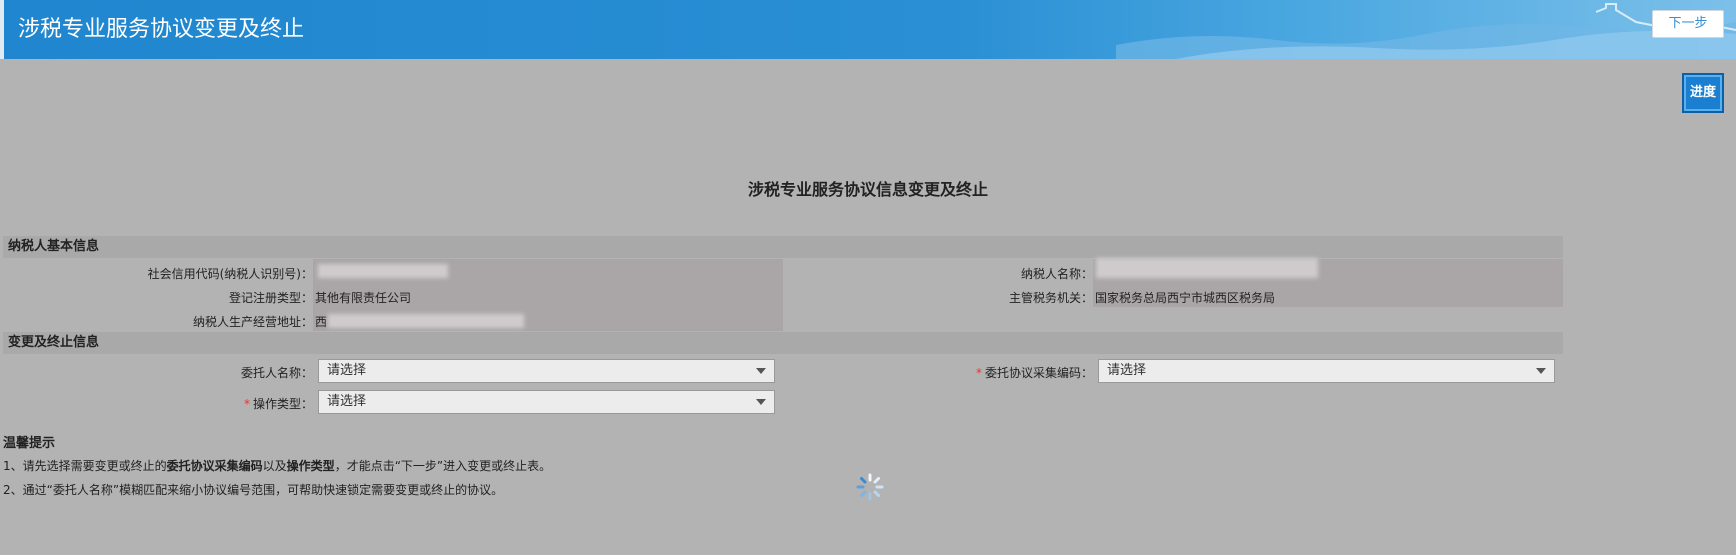 The width and height of the screenshot is (1736, 555). I want to click on tips-title: 温馨提示, so click(29, 443).